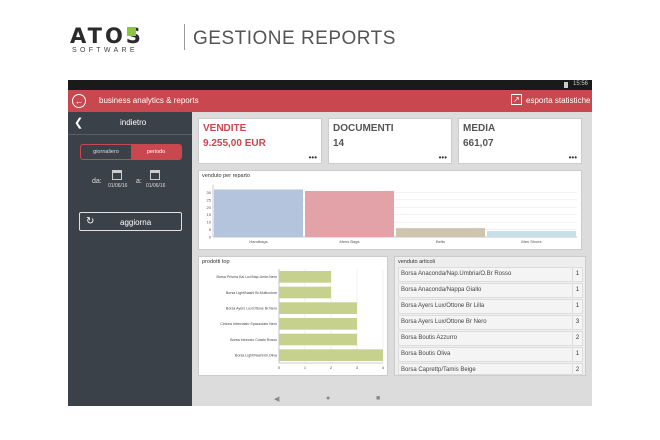 The height and width of the screenshot is (440, 660). What do you see at coordinates (155, 186) in the screenshot?
I see `to-date: 01/06/16` at bounding box center [155, 186].